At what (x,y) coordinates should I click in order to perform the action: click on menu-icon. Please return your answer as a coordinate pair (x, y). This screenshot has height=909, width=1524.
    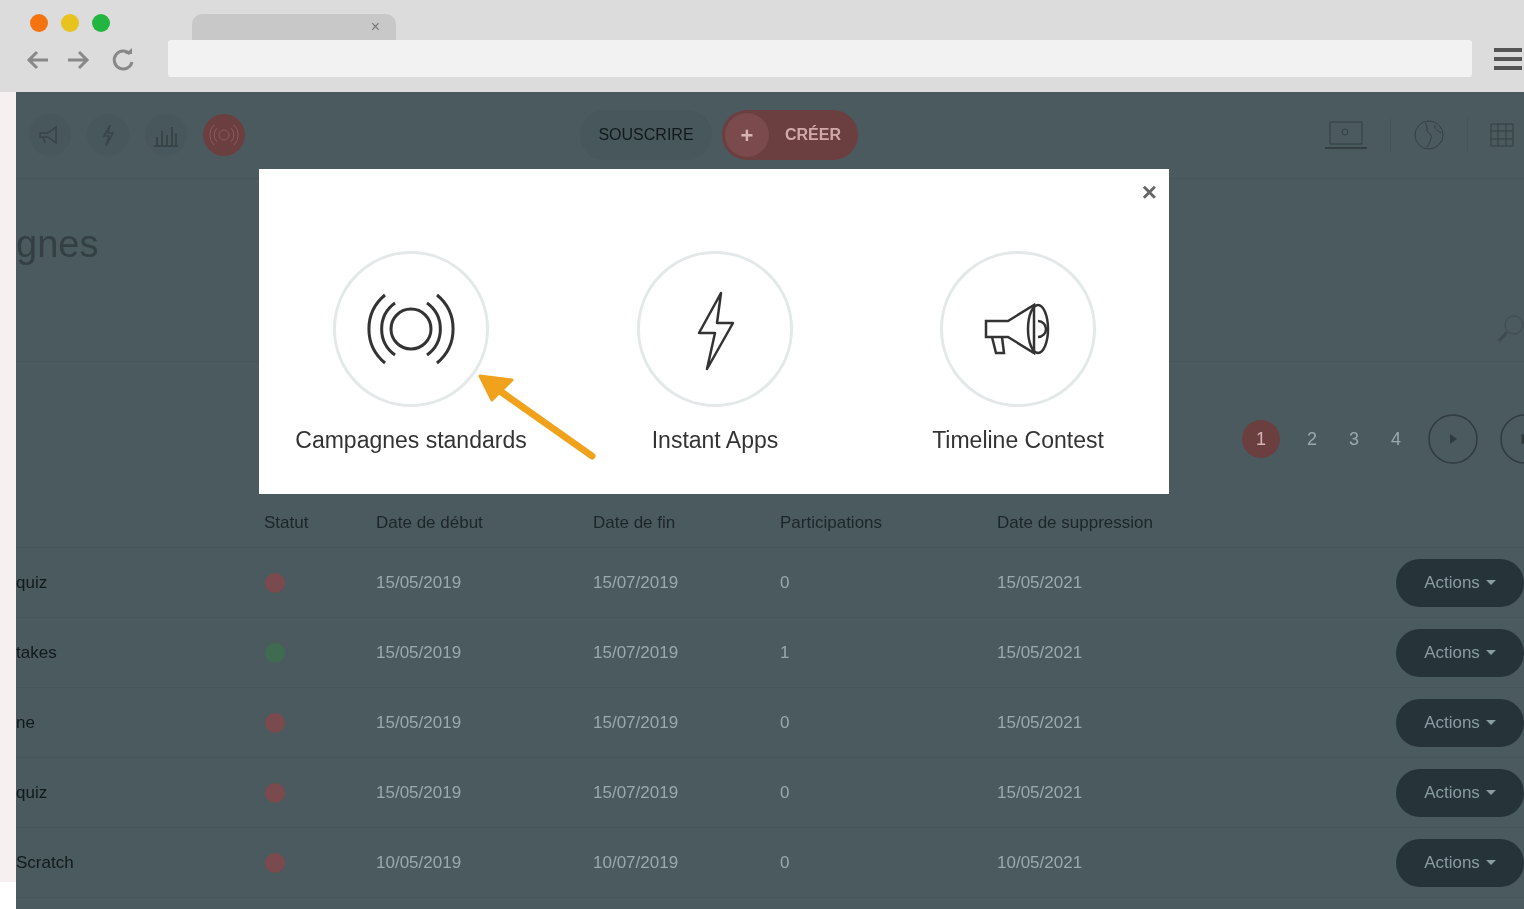
    Looking at the image, I should click on (1508, 59).